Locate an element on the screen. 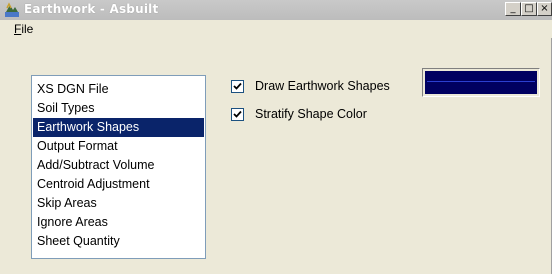  menu-file: File is located at coordinates (23, 29).